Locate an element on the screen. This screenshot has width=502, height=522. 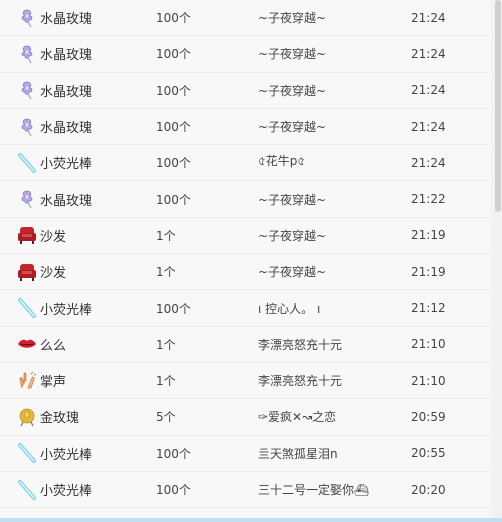
clapping-hands-icon is located at coordinates (27, 381).